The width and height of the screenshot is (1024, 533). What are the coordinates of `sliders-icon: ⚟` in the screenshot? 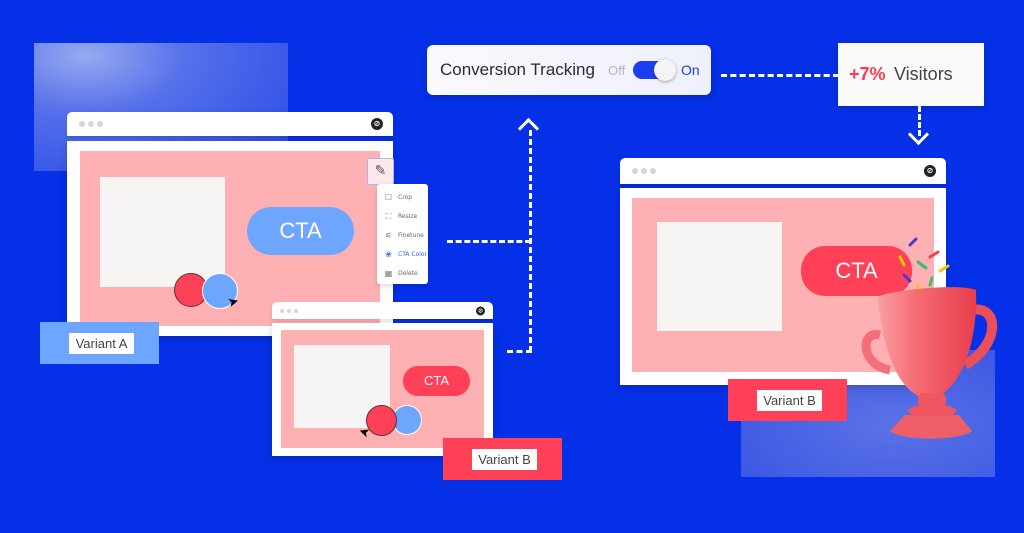 It's located at (388, 235).